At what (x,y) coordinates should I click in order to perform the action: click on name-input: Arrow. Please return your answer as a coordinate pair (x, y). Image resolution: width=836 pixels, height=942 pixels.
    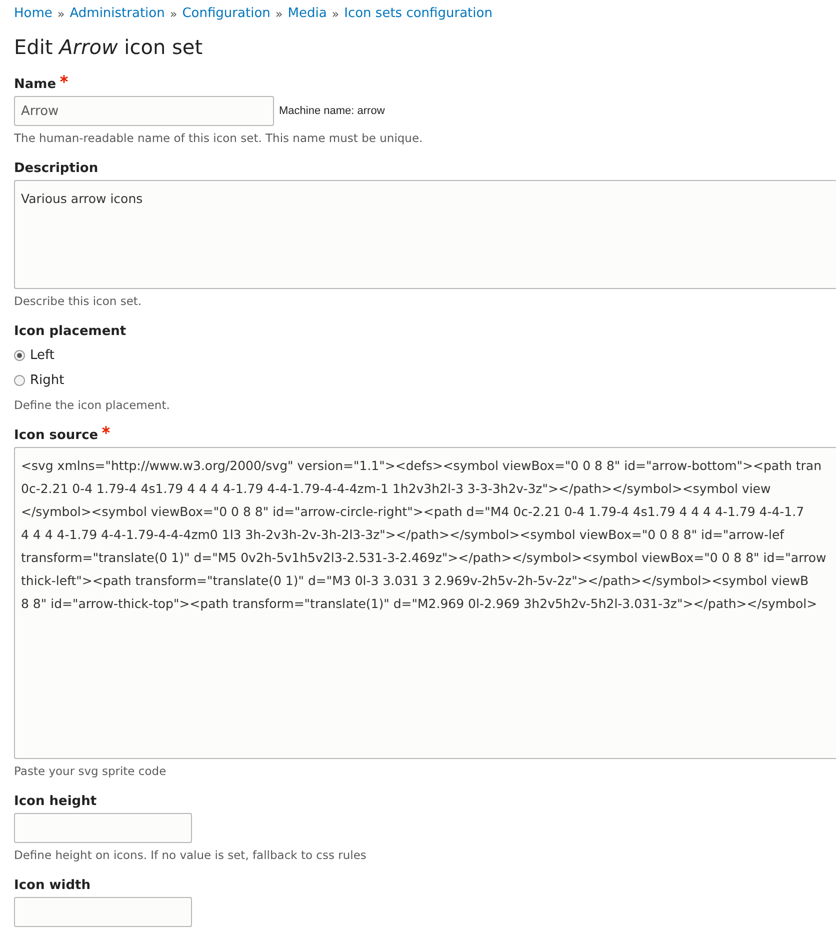
    Looking at the image, I should click on (144, 111).